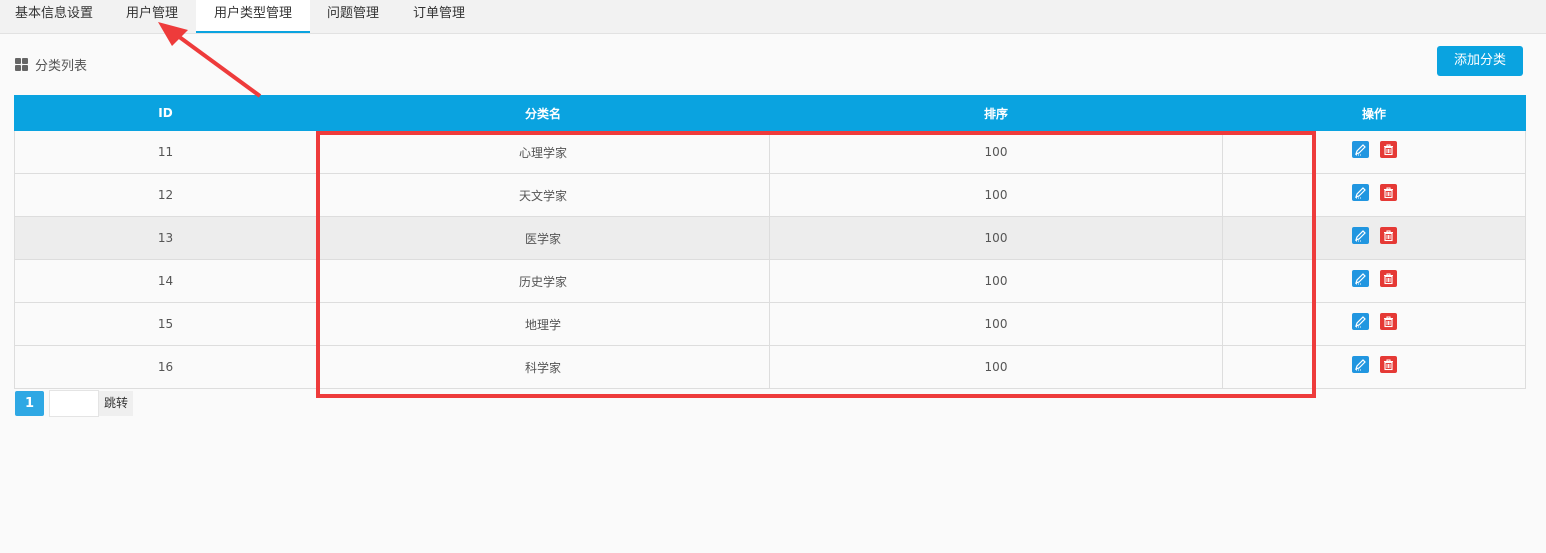  Describe the element at coordinates (165, 367) in the screenshot. I see `cell-id: 16` at that location.